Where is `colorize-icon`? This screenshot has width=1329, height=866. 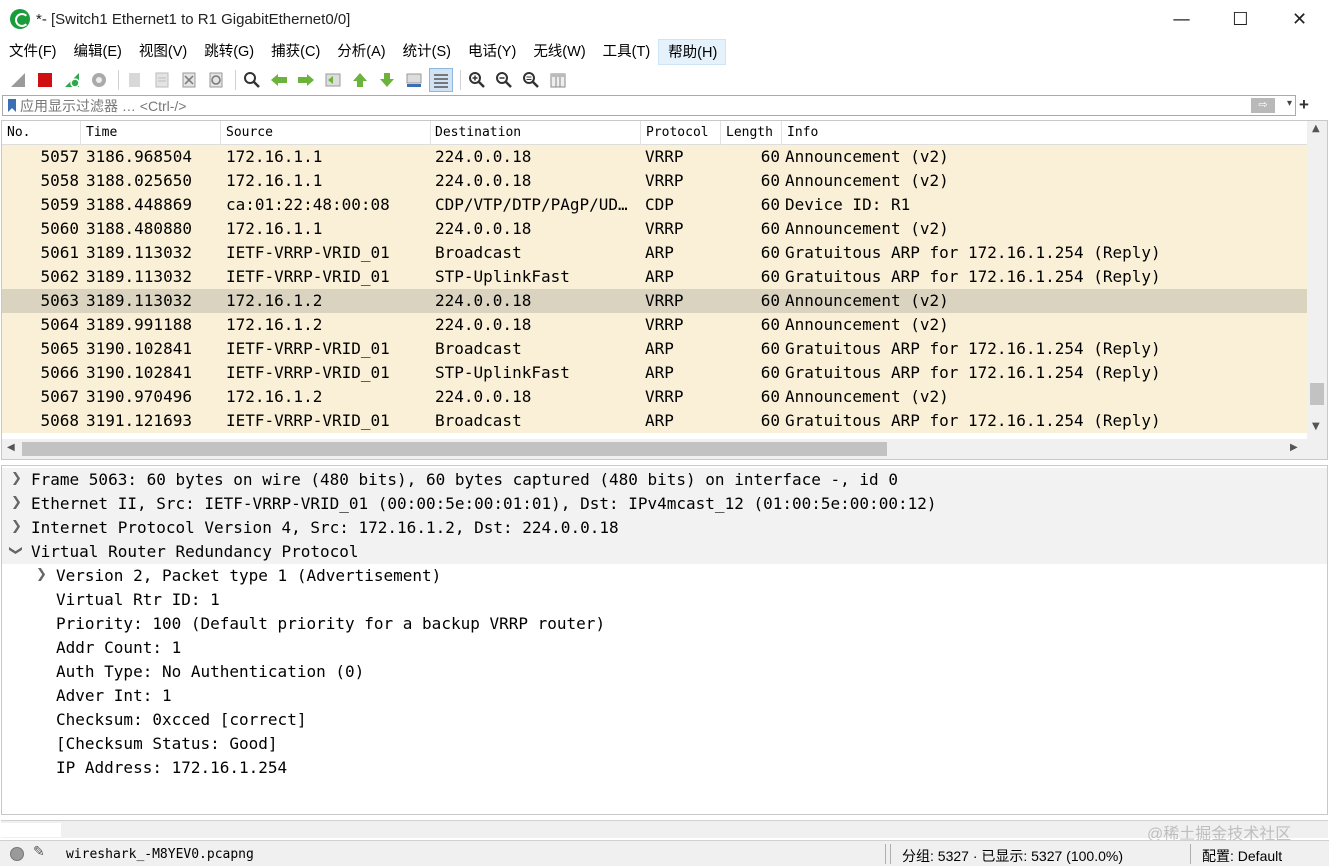 colorize-icon is located at coordinates (441, 80).